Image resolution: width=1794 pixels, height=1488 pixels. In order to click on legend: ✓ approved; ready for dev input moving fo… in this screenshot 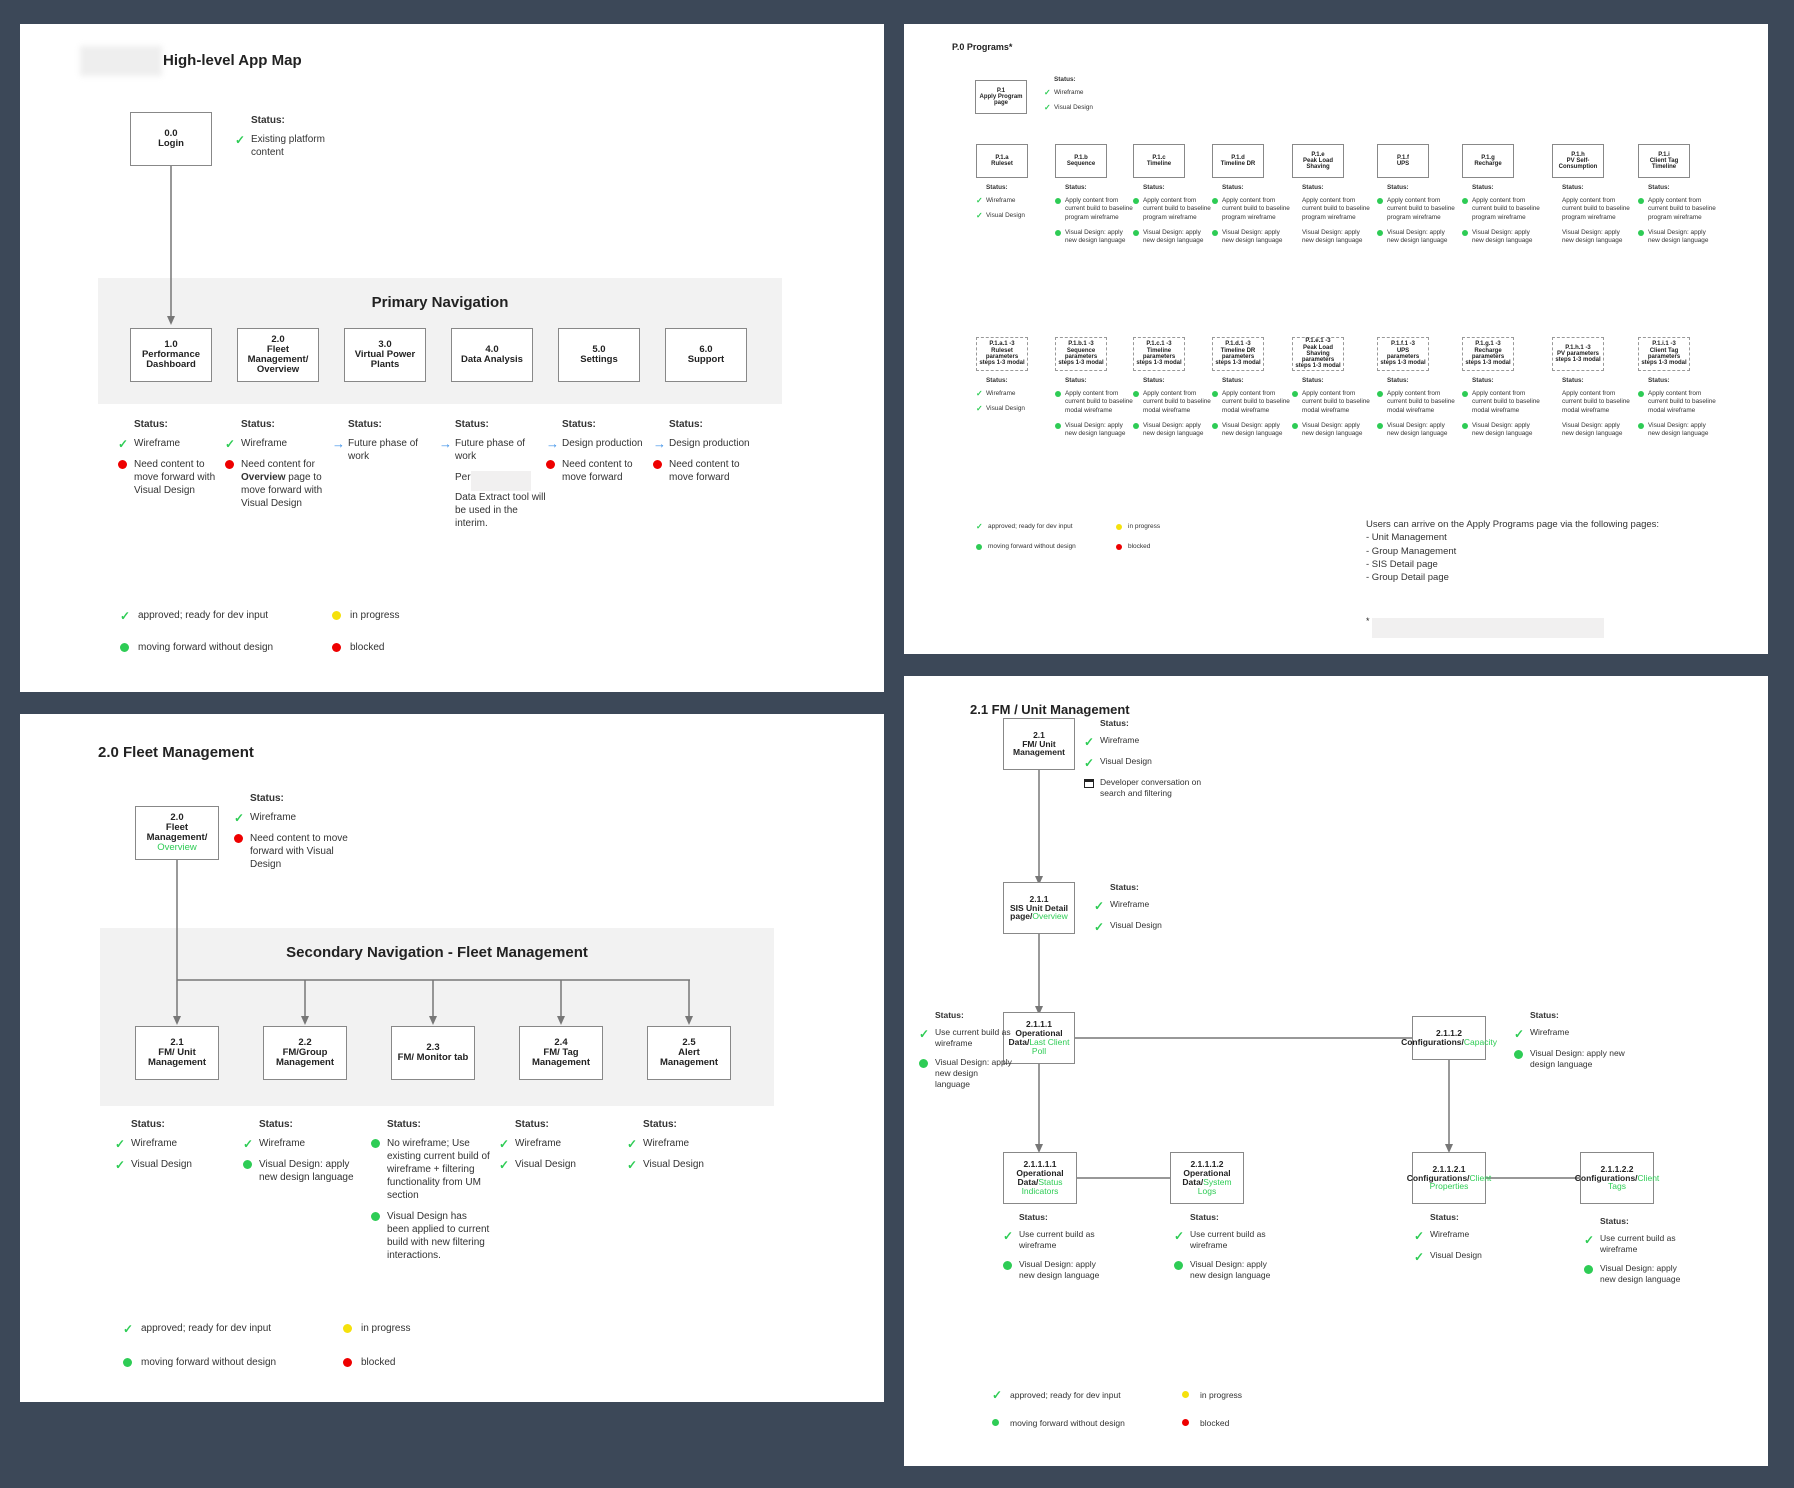, I will do `click(1076, 535)`.